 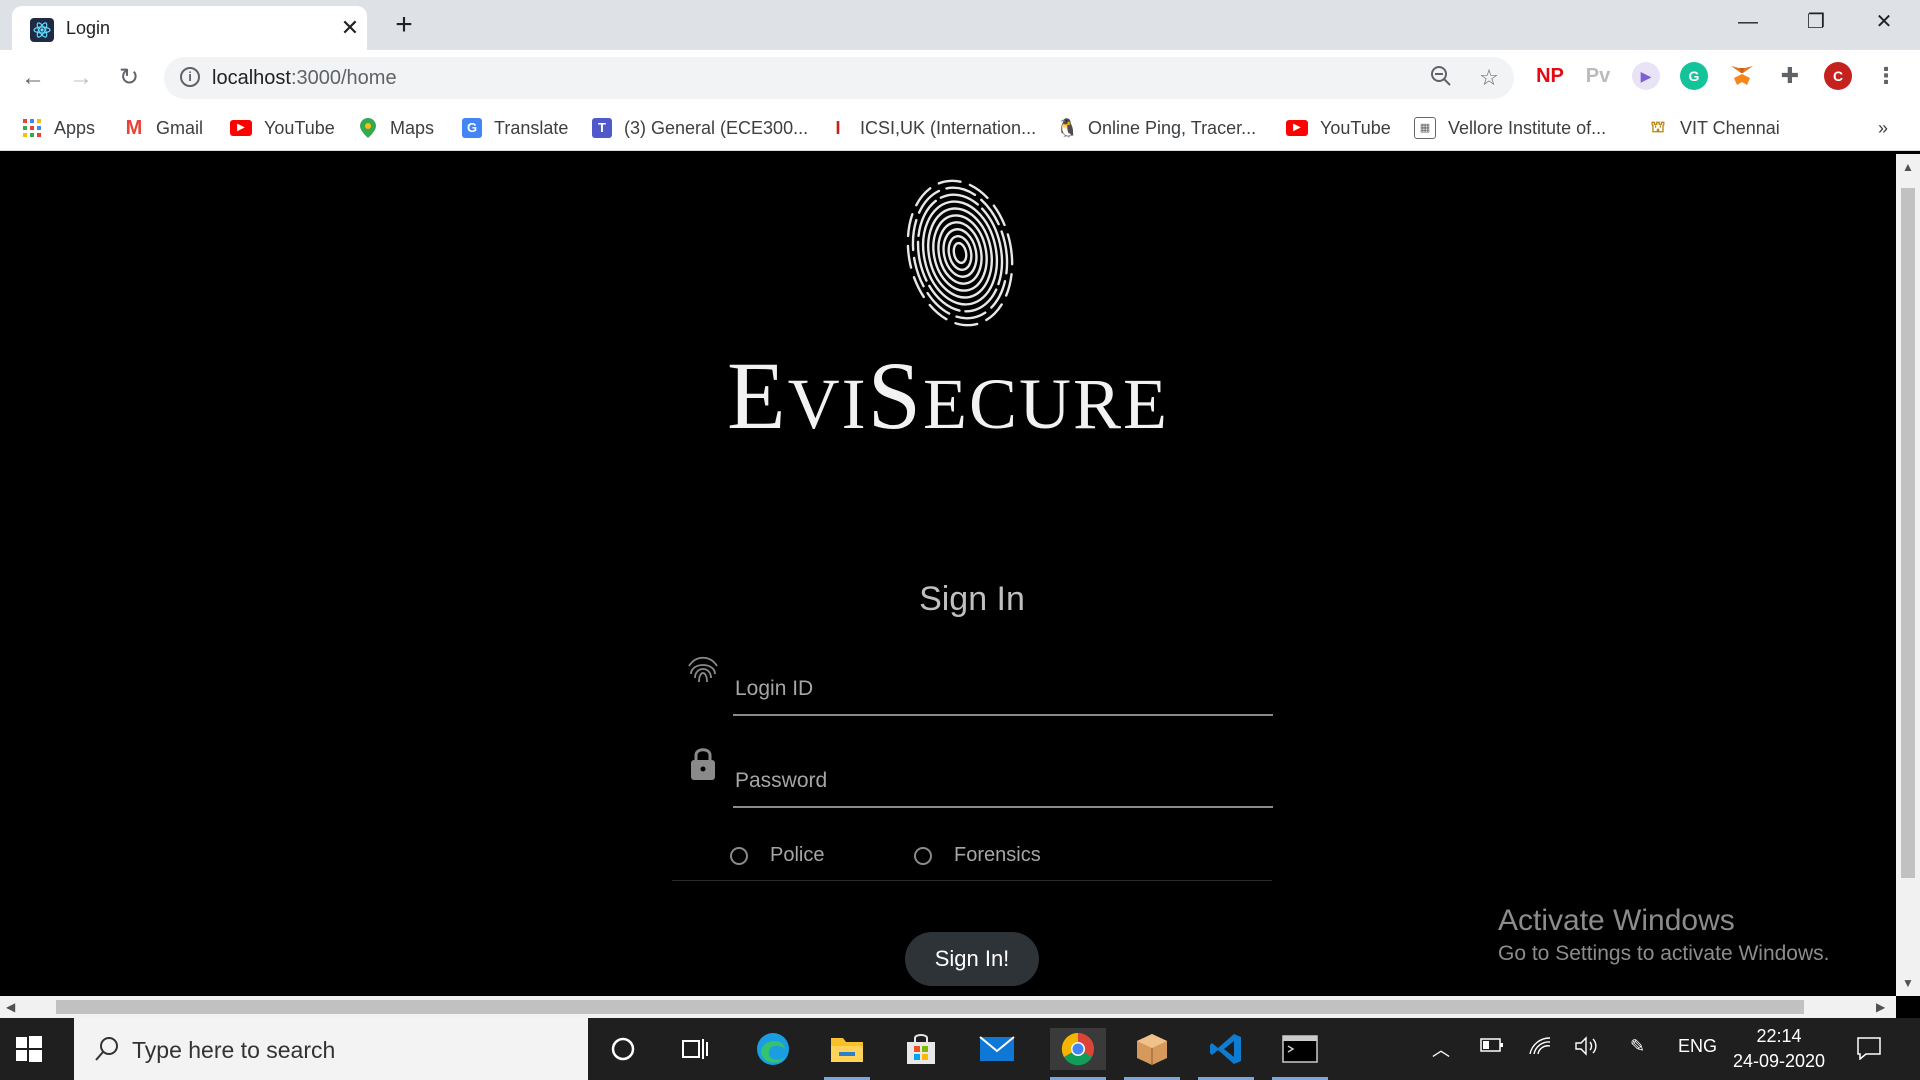 I want to click on taskbar-search-placeholder: Type here to search, so click(x=234, y=1050).